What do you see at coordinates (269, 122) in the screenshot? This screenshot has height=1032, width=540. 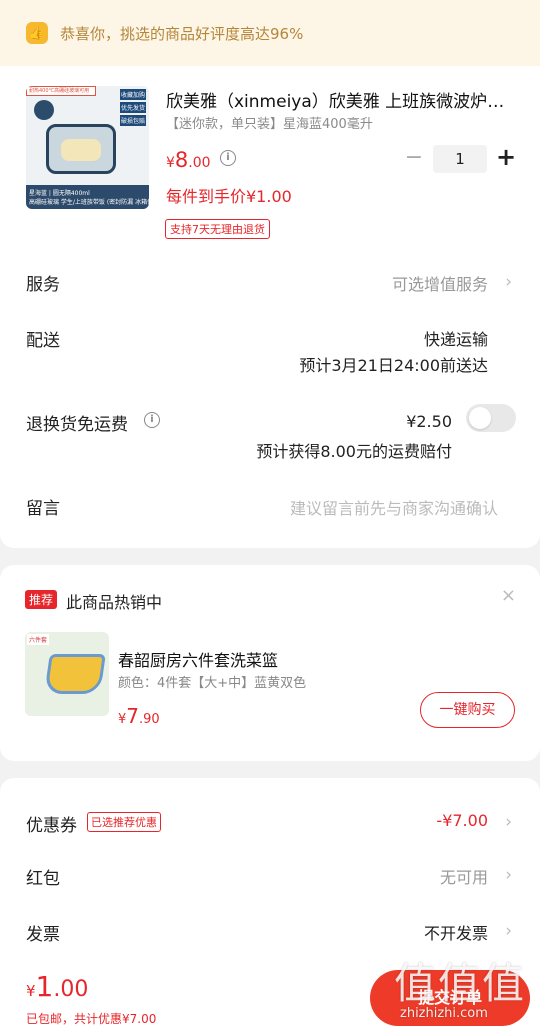 I see `product-spec: 【迷你款，单只装】星海蓝400毫升` at bounding box center [269, 122].